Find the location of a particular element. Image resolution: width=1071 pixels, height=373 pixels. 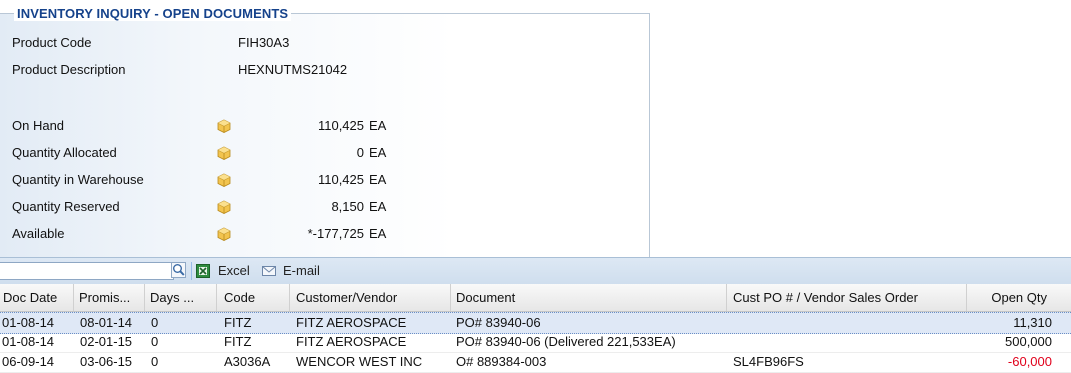

product-code-value: FIH30A3 is located at coordinates (264, 42).